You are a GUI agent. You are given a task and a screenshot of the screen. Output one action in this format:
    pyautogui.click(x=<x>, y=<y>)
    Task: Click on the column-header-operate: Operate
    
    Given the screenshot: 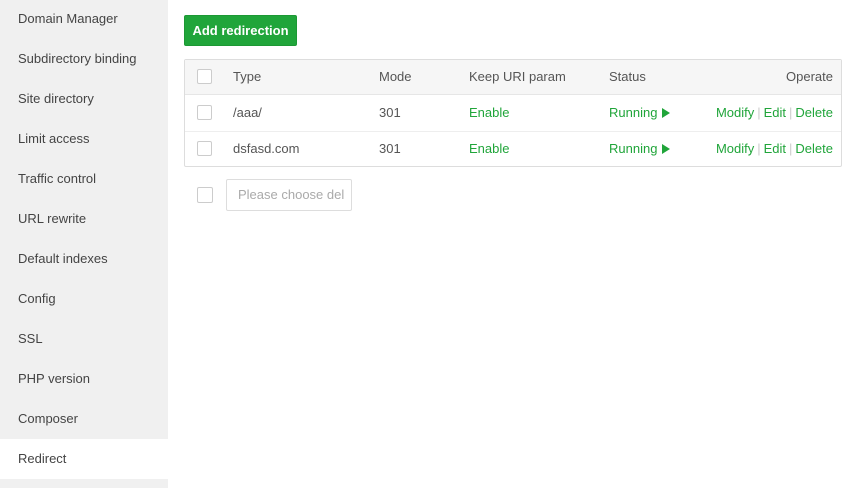 What is the action you would take?
    pyautogui.click(x=809, y=76)
    